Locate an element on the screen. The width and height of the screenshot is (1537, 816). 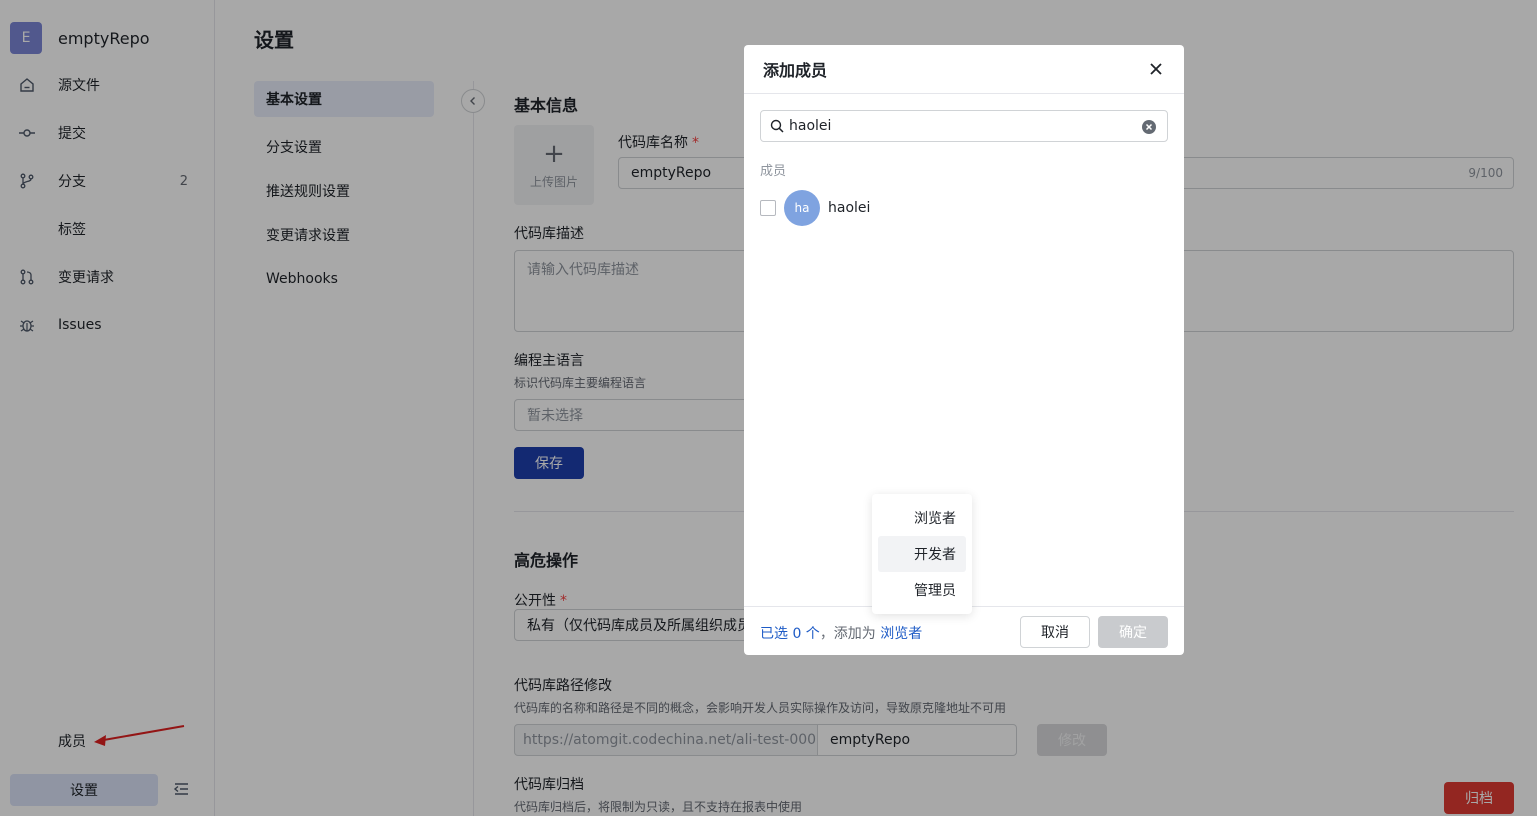
role-option-developer: 开发者 is located at coordinates (922, 554).